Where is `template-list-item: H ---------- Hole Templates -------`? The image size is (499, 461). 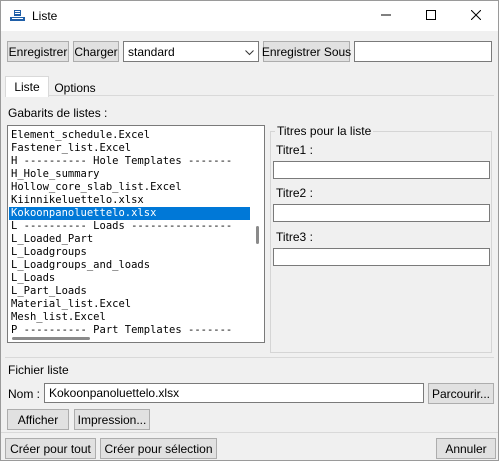
template-list-item: H ---------- Hole Templates ------- is located at coordinates (129, 161).